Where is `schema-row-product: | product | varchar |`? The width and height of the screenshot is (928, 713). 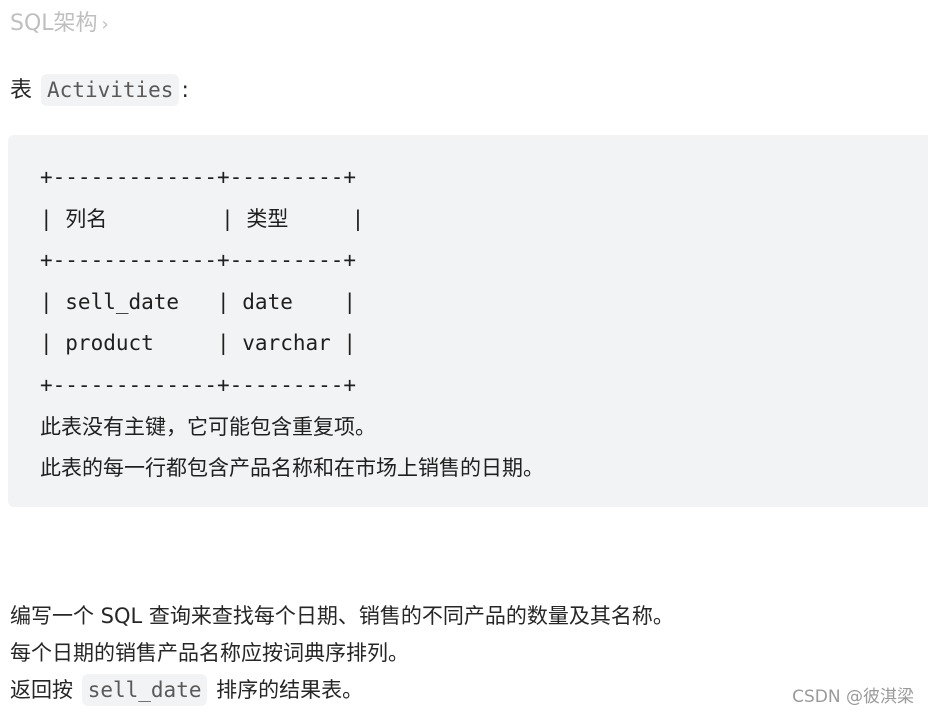
schema-row-product: | product | varchar | is located at coordinates (198, 343).